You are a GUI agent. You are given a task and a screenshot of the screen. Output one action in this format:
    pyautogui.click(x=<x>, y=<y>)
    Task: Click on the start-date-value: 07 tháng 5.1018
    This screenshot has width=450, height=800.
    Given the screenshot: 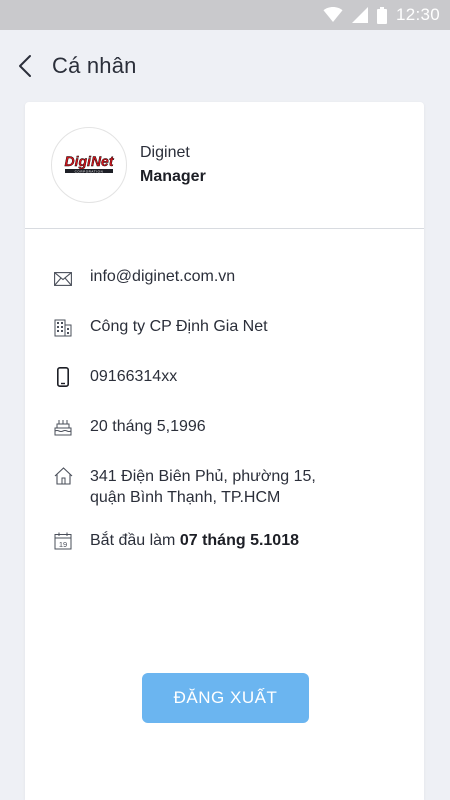 What is the action you would take?
    pyautogui.click(x=239, y=540)
    